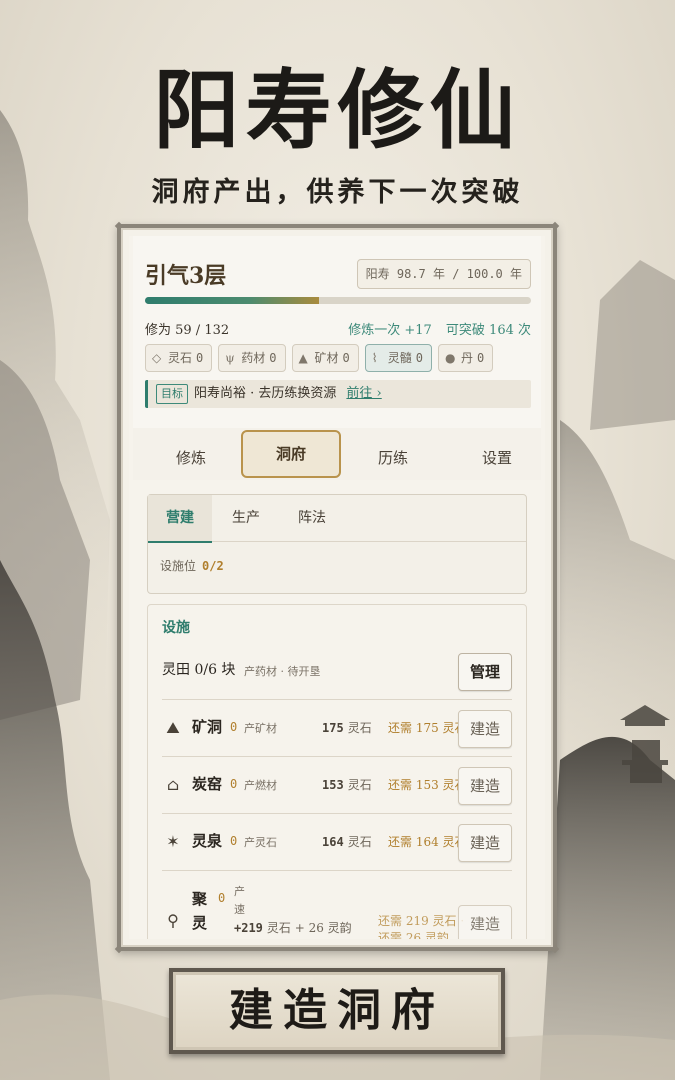 The height and width of the screenshot is (1080, 675). What do you see at coordinates (173, 727) in the screenshot?
I see `mine-icon: ⛰` at bounding box center [173, 727].